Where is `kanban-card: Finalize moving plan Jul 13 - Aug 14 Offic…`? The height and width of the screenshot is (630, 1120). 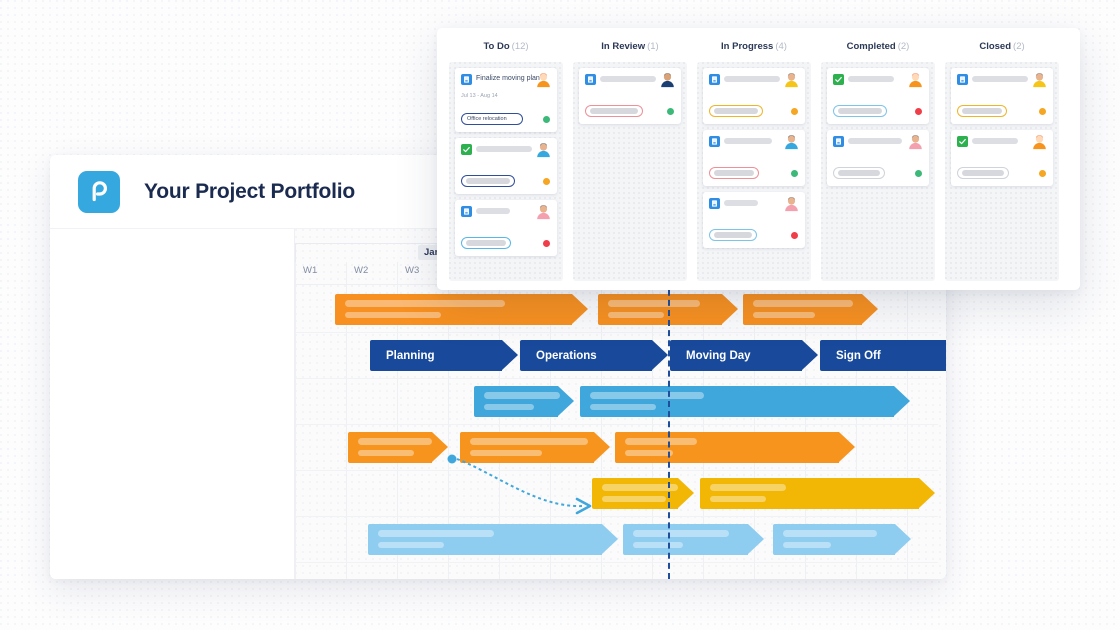 kanban-card: Finalize moving plan Jul 13 - Aug 14 Offic… is located at coordinates (506, 100).